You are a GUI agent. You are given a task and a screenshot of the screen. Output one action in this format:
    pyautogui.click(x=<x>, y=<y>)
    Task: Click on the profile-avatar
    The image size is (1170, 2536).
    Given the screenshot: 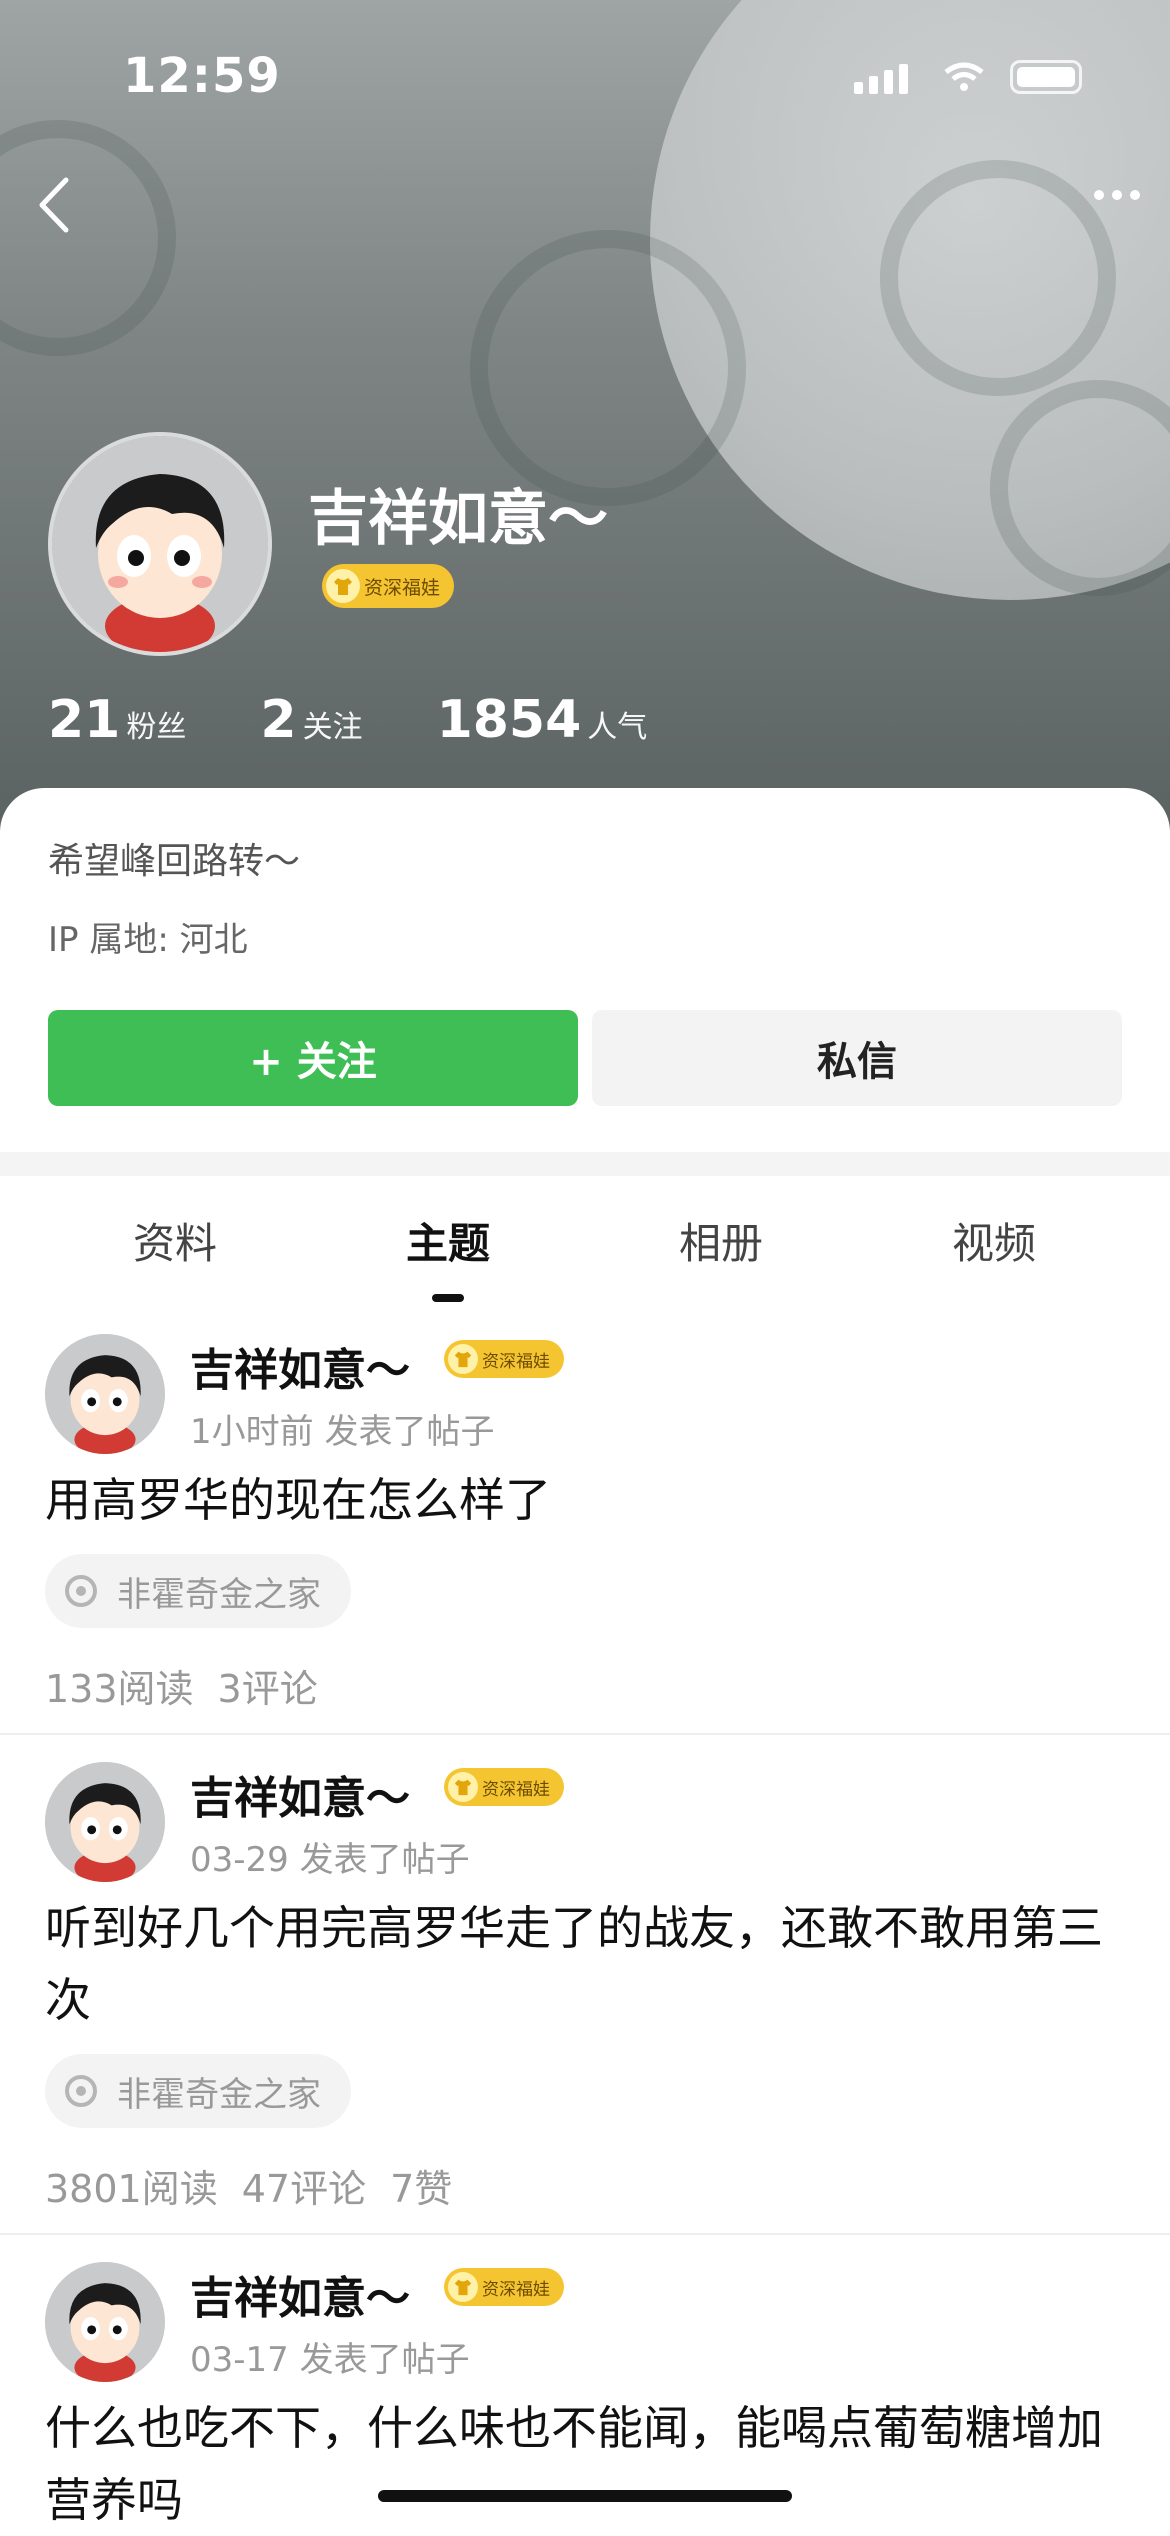 What is the action you would take?
    pyautogui.click(x=160, y=544)
    